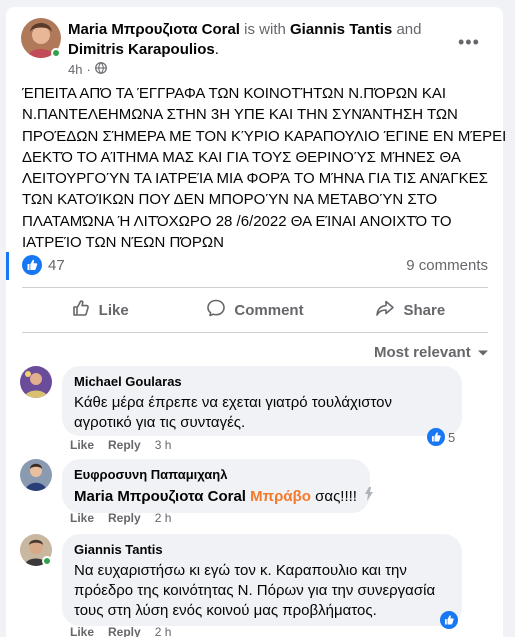 The height and width of the screenshot is (637, 515). I want to click on lightning-icon, so click(369, 497).